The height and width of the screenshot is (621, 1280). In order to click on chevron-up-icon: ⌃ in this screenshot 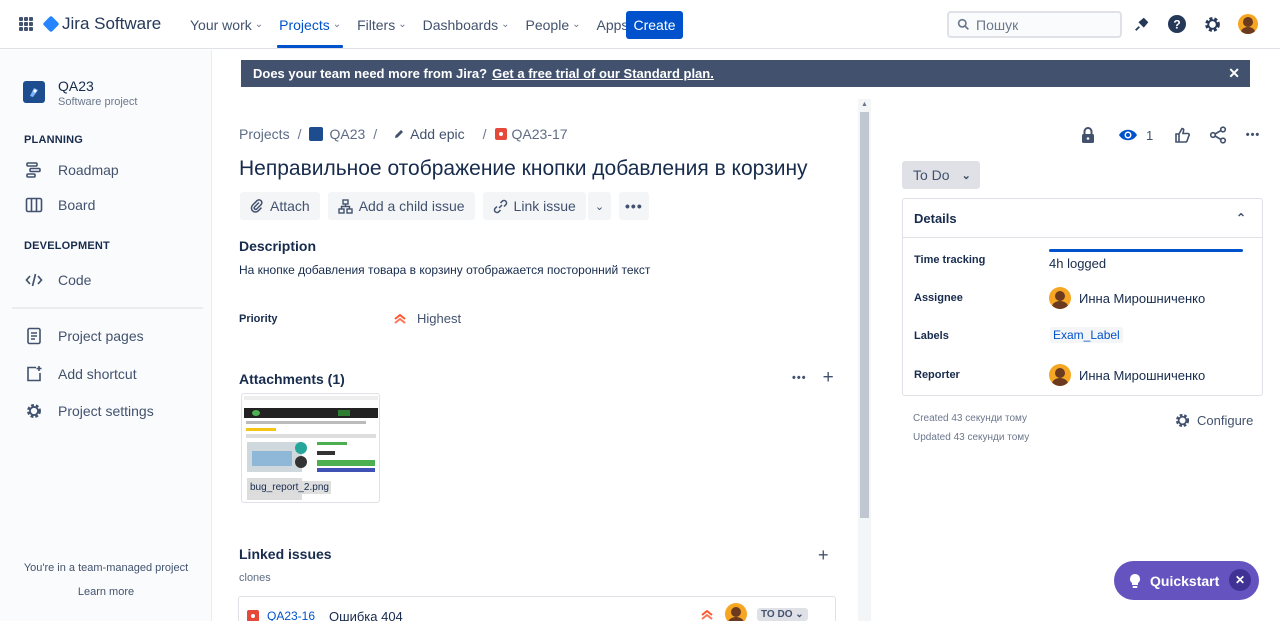, I will do `click(1241, 218)`.